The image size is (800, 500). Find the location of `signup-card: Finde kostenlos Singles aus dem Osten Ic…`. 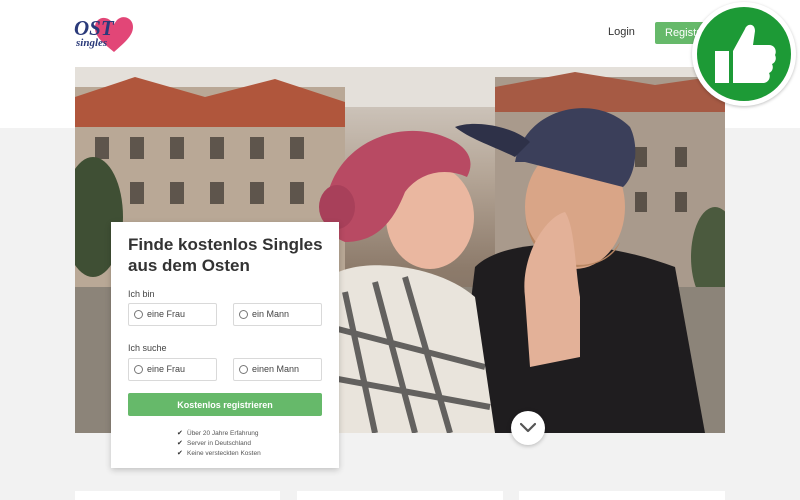

signup-card: Finde kostenlos Singles aus dem Osten Ic… is located at coordinates (225, 345).